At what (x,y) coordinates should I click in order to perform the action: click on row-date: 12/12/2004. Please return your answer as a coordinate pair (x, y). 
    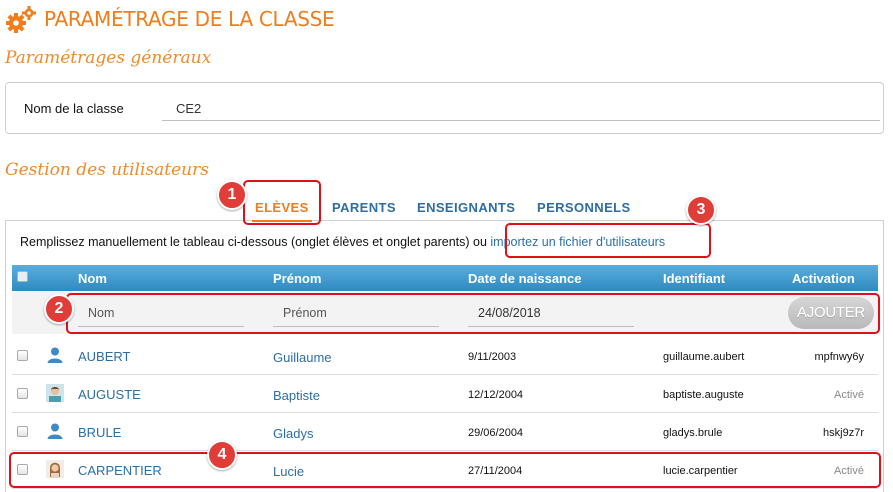
    Looking at the image, I should click on (496, 395).